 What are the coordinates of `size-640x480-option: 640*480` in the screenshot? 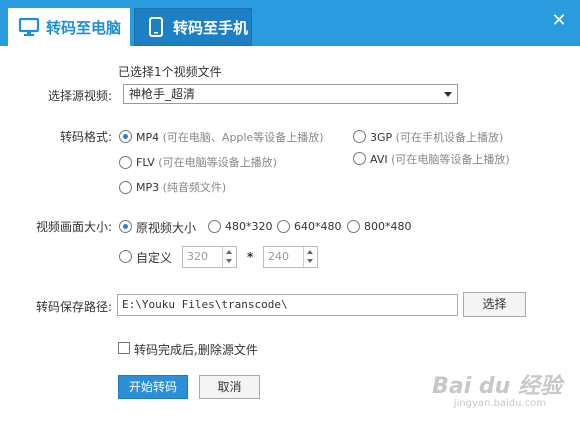 It's located at (318, 226).